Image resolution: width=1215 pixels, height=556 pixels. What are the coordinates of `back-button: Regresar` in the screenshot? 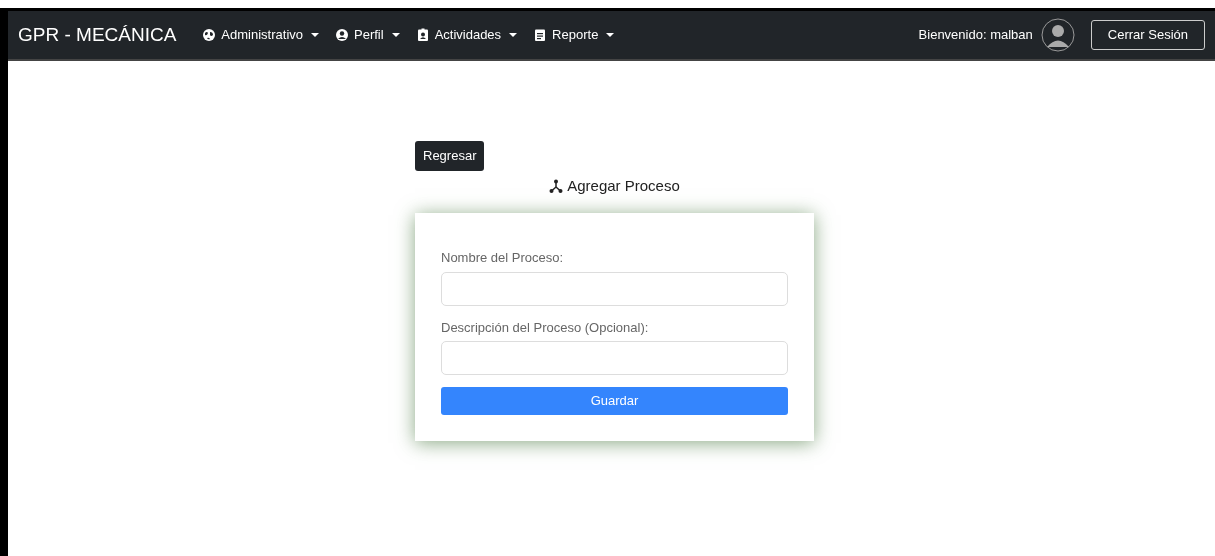 It's located at (450, 156).